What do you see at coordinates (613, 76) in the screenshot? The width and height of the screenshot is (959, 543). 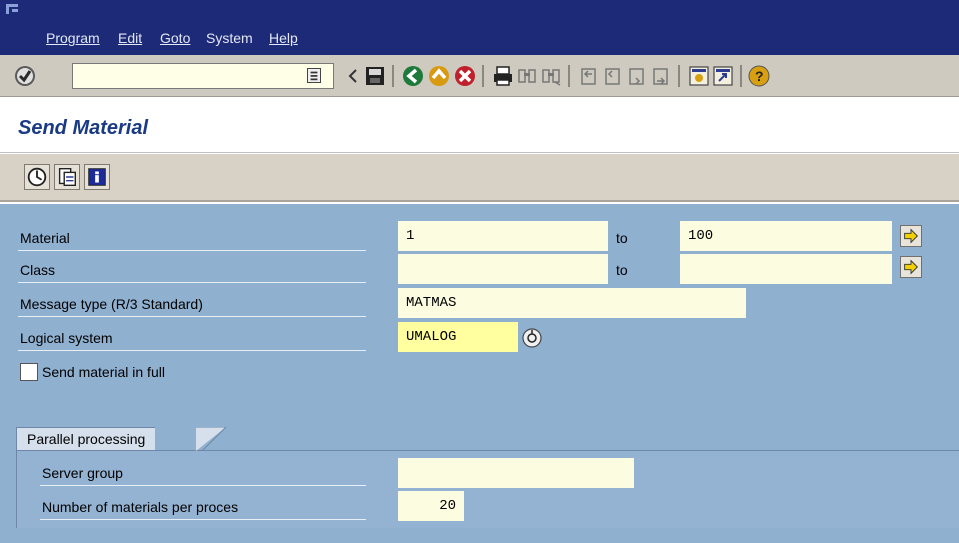 I see `previous-page-icon` at bounding box center [613, 76].